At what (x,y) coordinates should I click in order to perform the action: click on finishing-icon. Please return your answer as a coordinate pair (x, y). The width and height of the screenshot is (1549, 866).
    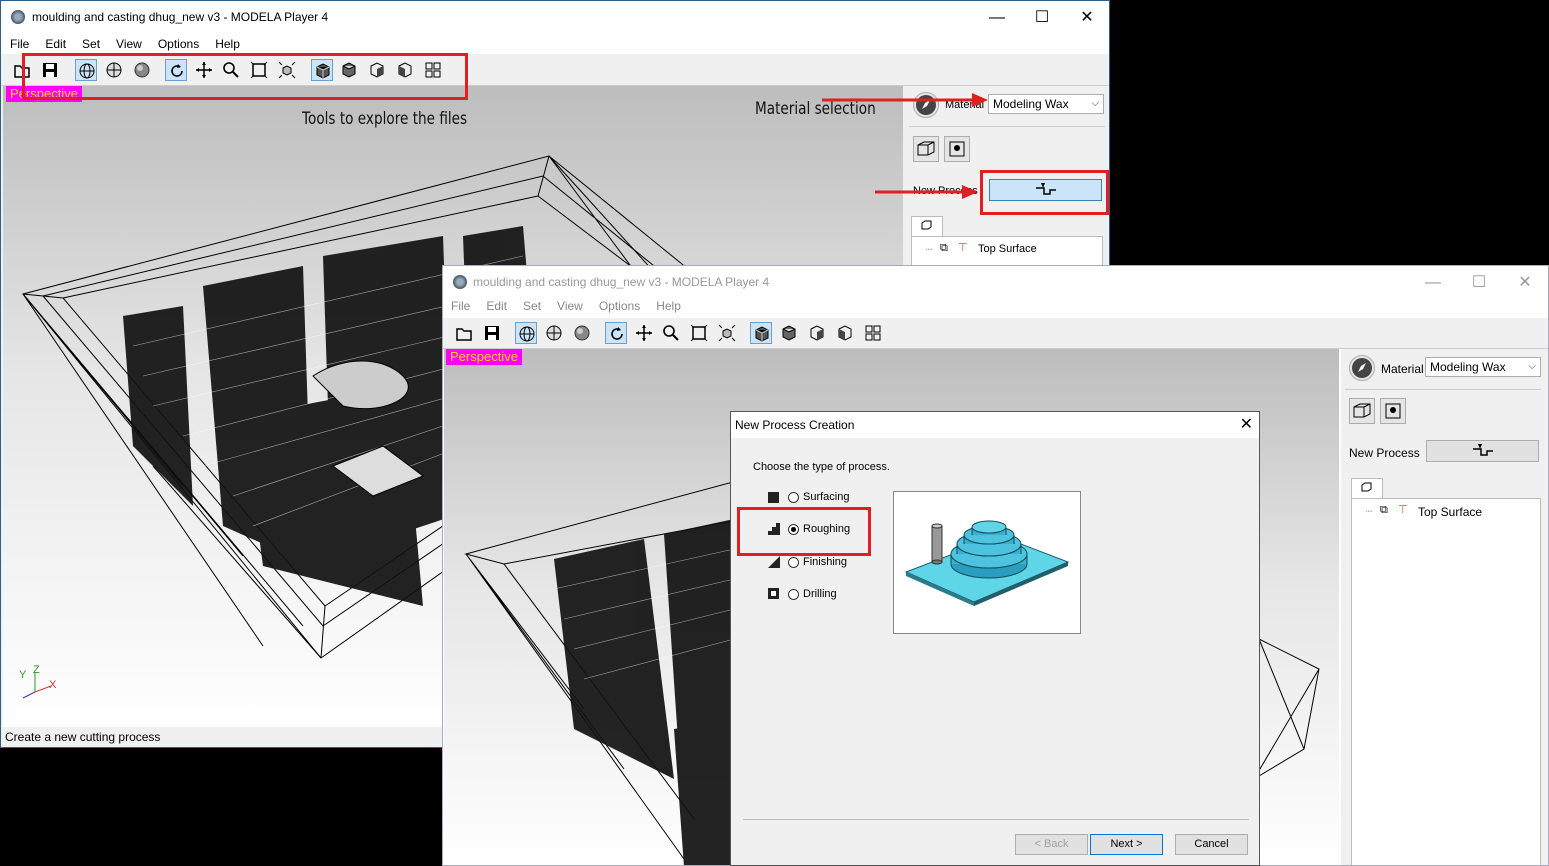
    Looking at the image, I should click on (774, 562).